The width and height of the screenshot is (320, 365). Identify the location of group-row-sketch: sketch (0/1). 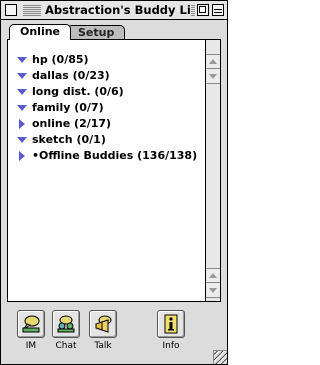
(110, 140).